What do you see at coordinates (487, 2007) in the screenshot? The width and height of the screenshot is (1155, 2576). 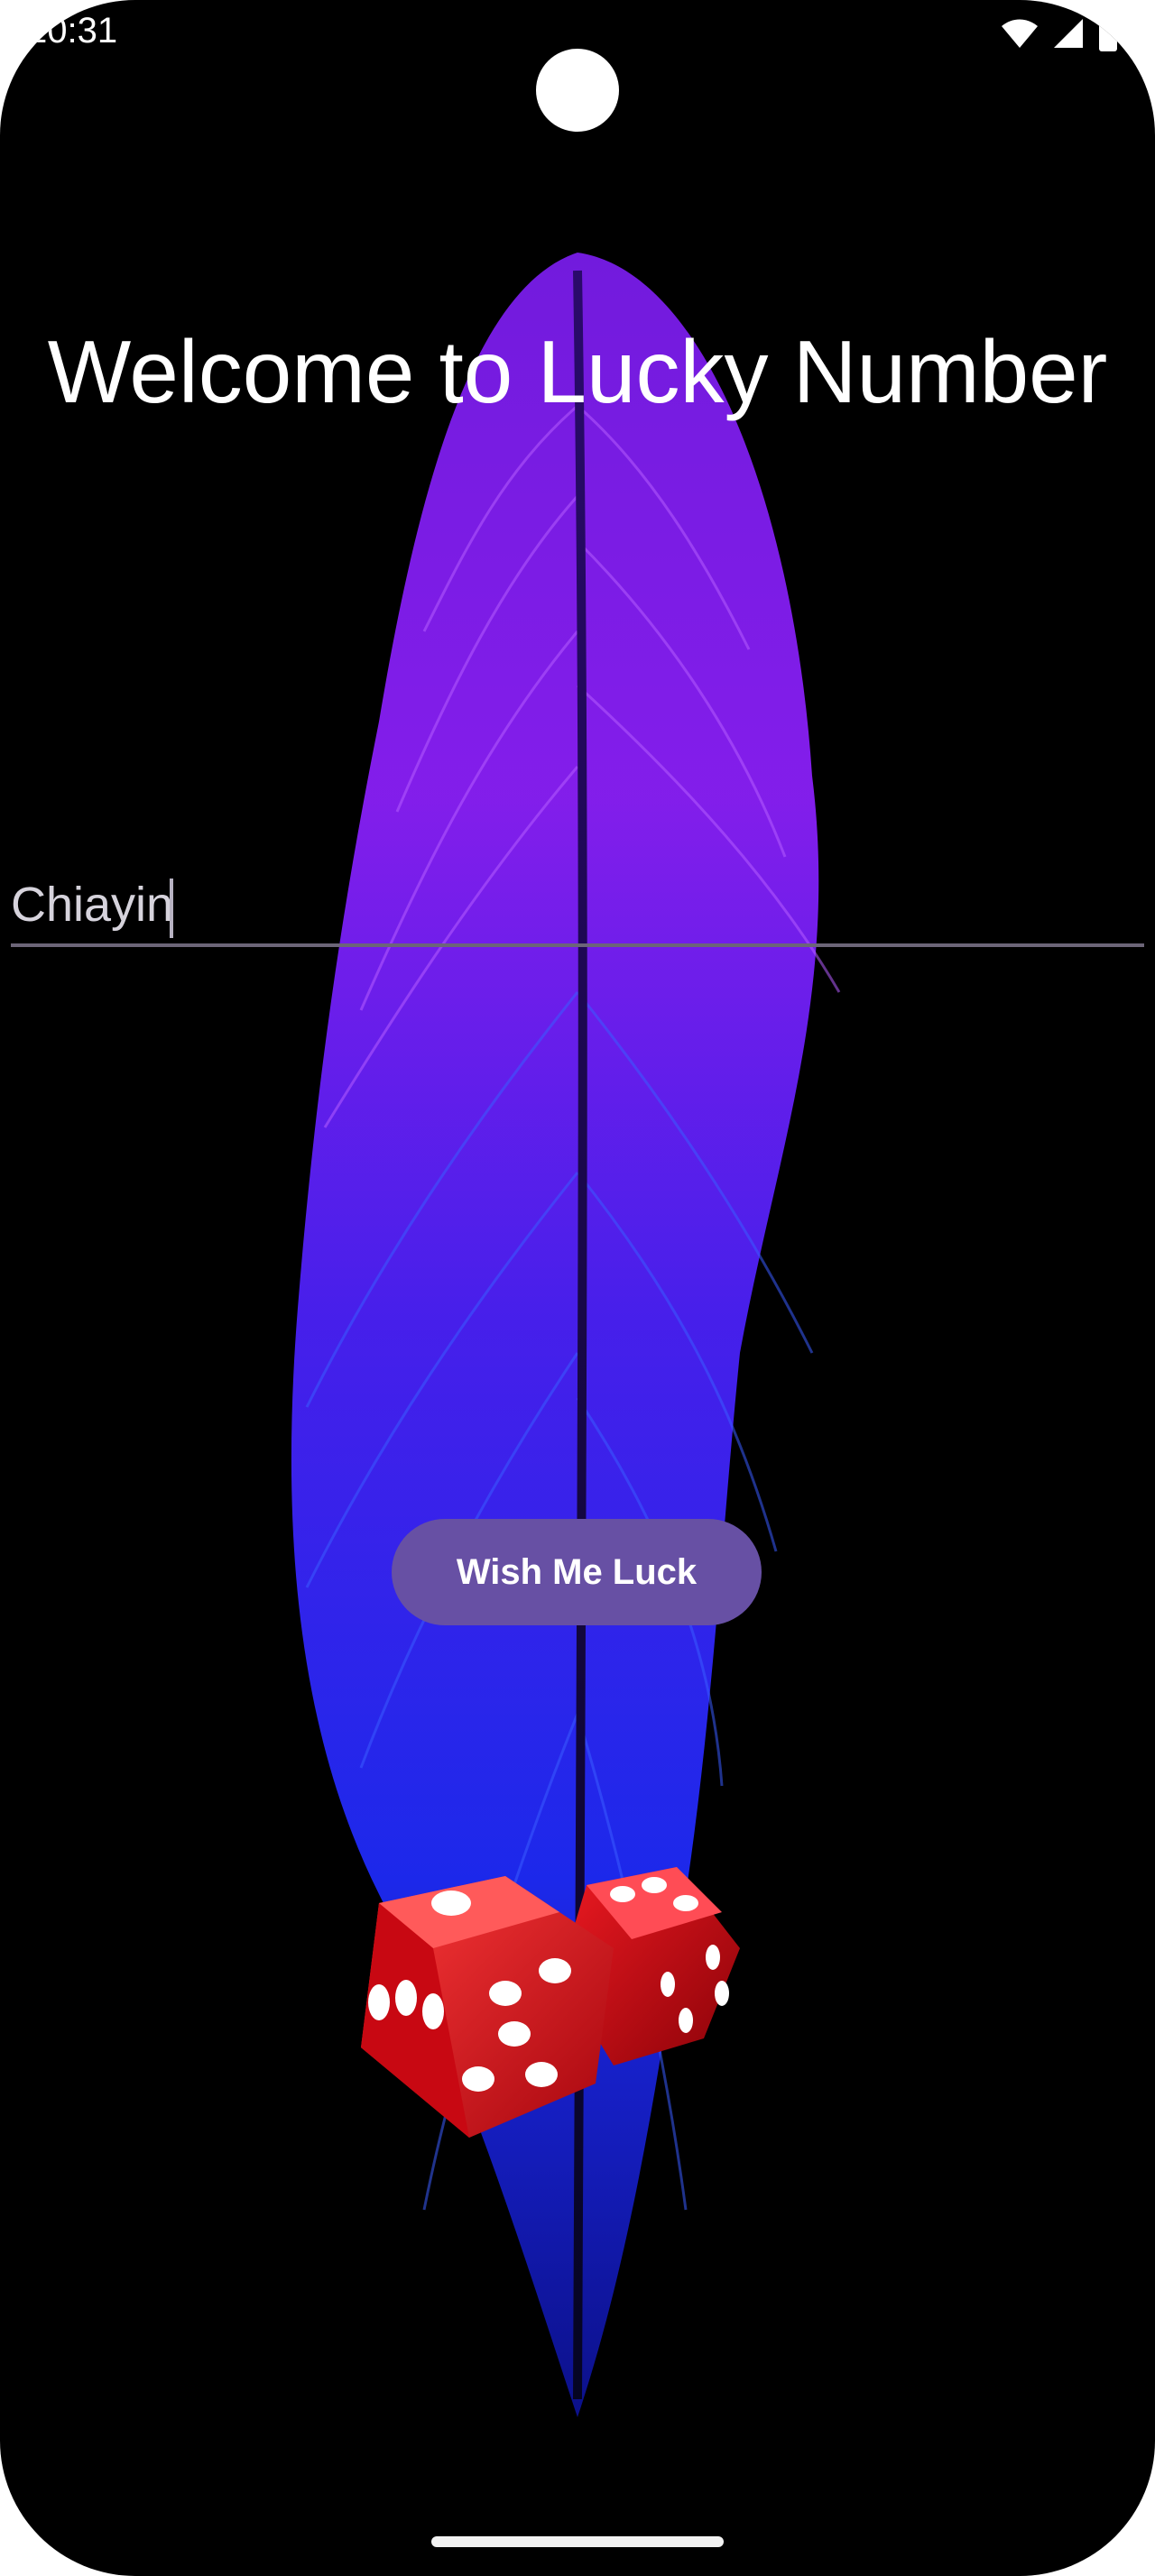 I see `front-die` at bounding box center [487, 2007].